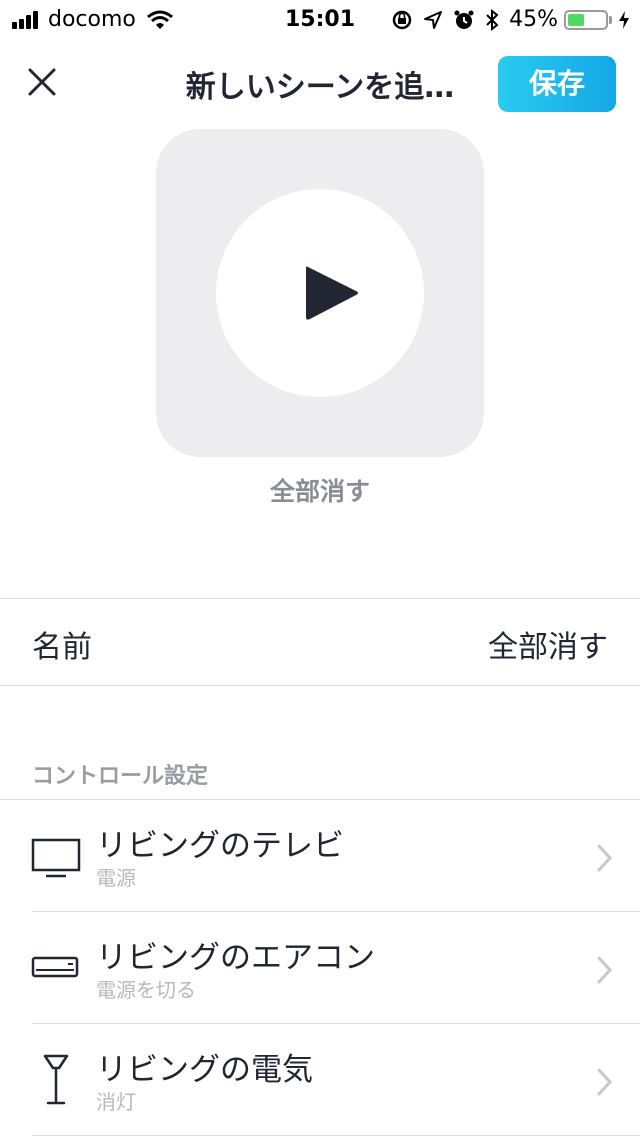 This screenshot has height=1136, width=640. Describe the element at coordinates (492, 19) in the screenshot. I see `bluetooth-icon` at that location.